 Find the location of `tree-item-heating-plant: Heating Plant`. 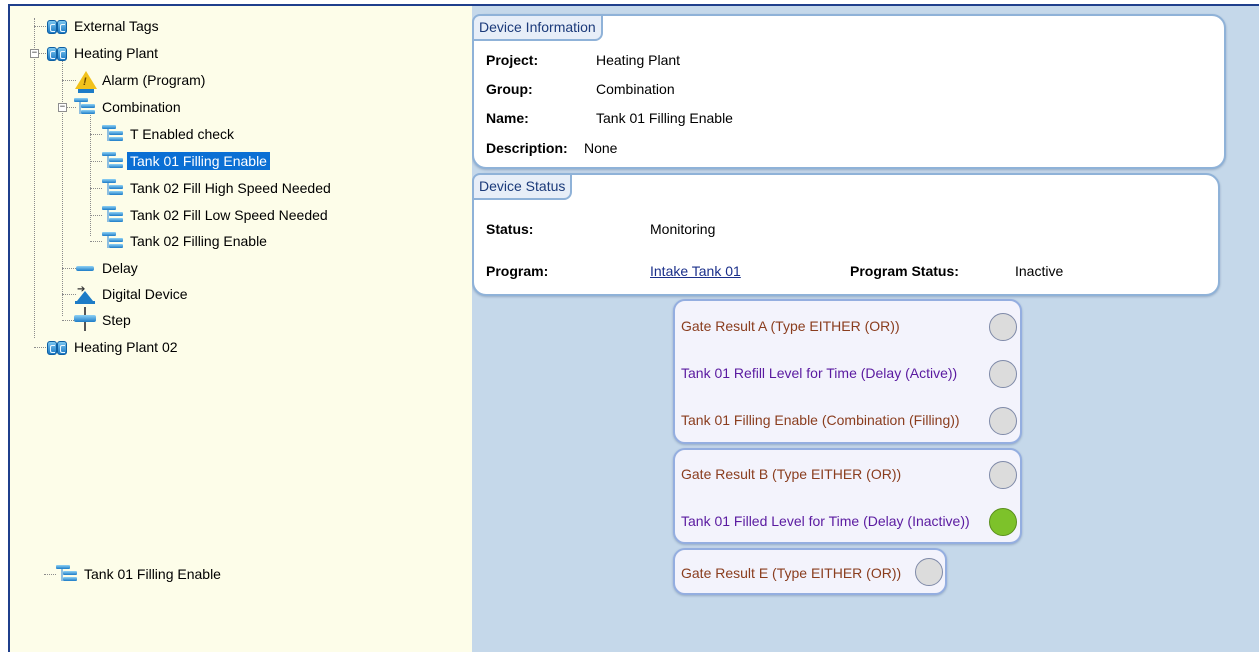

tree-item-heating-plant: Heating Plant is located at coordinates (103, 53).